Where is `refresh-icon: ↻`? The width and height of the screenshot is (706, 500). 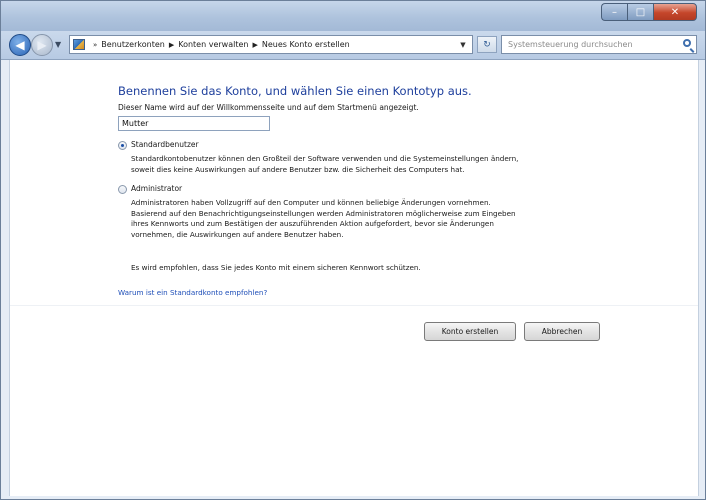 refresh-icon: ↻ is located at coordinates (487, 44).